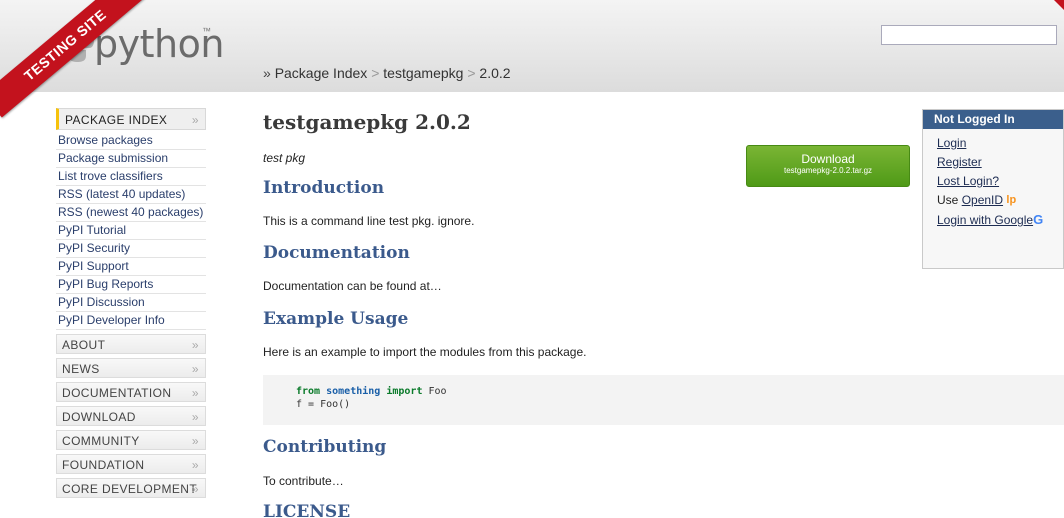 This screenshot has height=518, width=1064. I want to click on sidebar-section-label: NEWS, so click(81, 369).